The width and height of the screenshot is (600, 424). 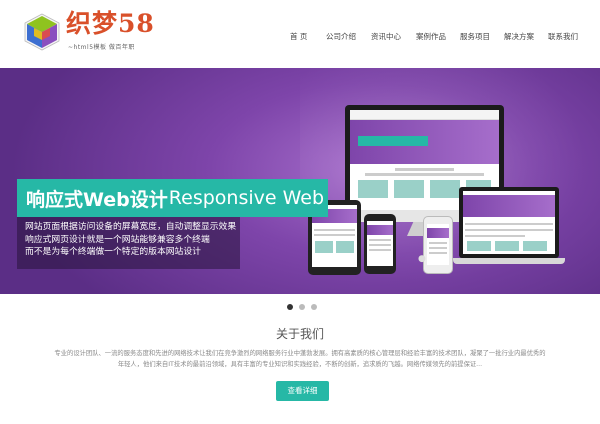 I want to click on logo-text: 织梦58, so click(x=110, y=24).